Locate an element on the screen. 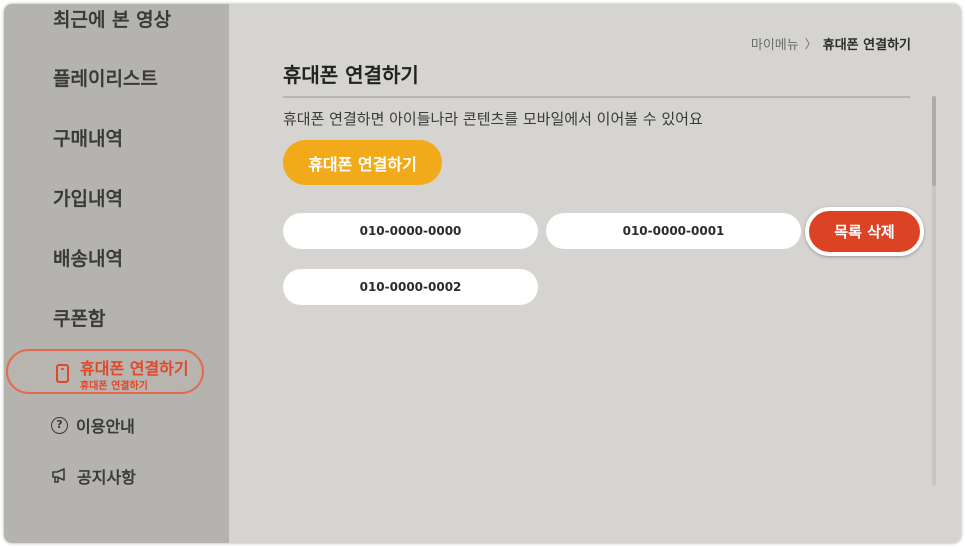 The height and width of the screenshot is (547, 965). sidebar-item-phone-connect: 휴대폰 연결하기 휴대폰 연결하기 is located at coordinates (105, 371).